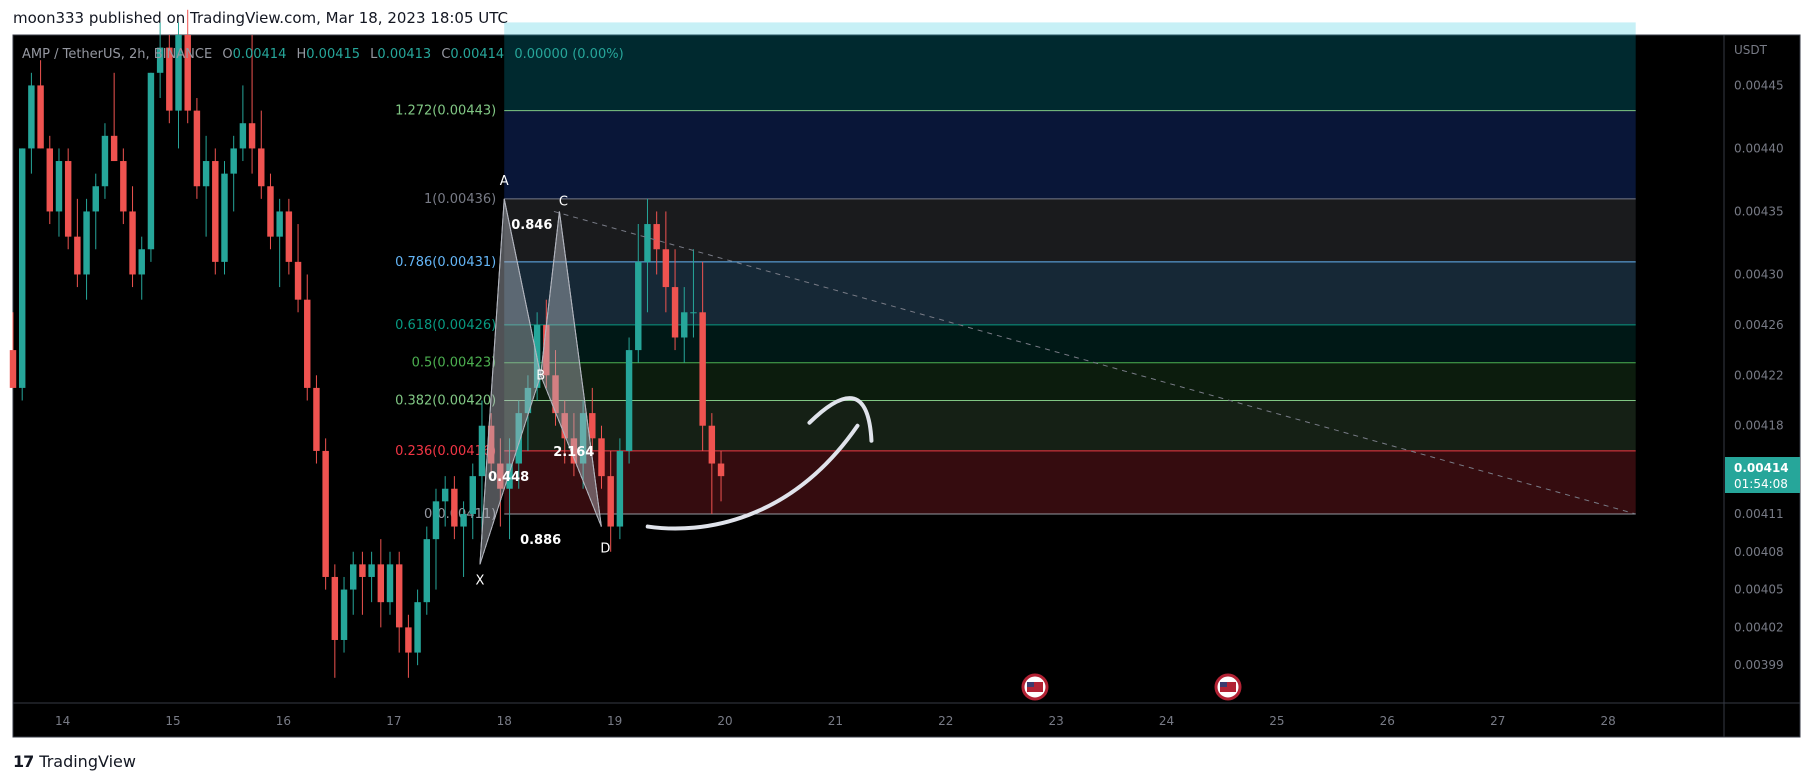 Image resolution: width=1813 pixels, height=783 pixels. Describe the element at coordinates (945, 721) in the screenshot. I see `time-tick-label: 22` at that location.